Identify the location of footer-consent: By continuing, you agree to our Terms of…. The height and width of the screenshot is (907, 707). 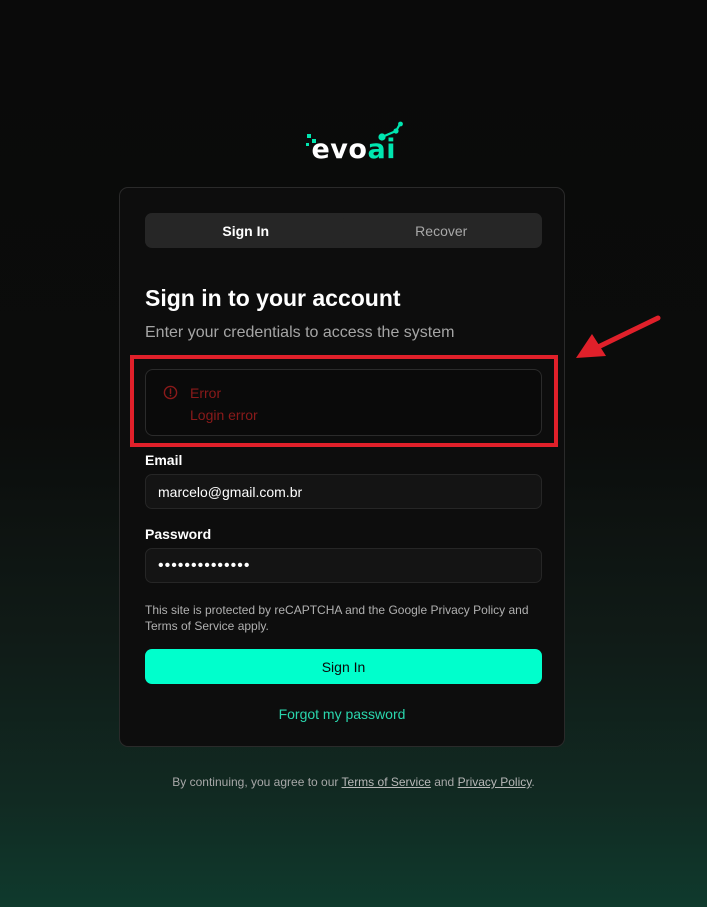
(353, 782).